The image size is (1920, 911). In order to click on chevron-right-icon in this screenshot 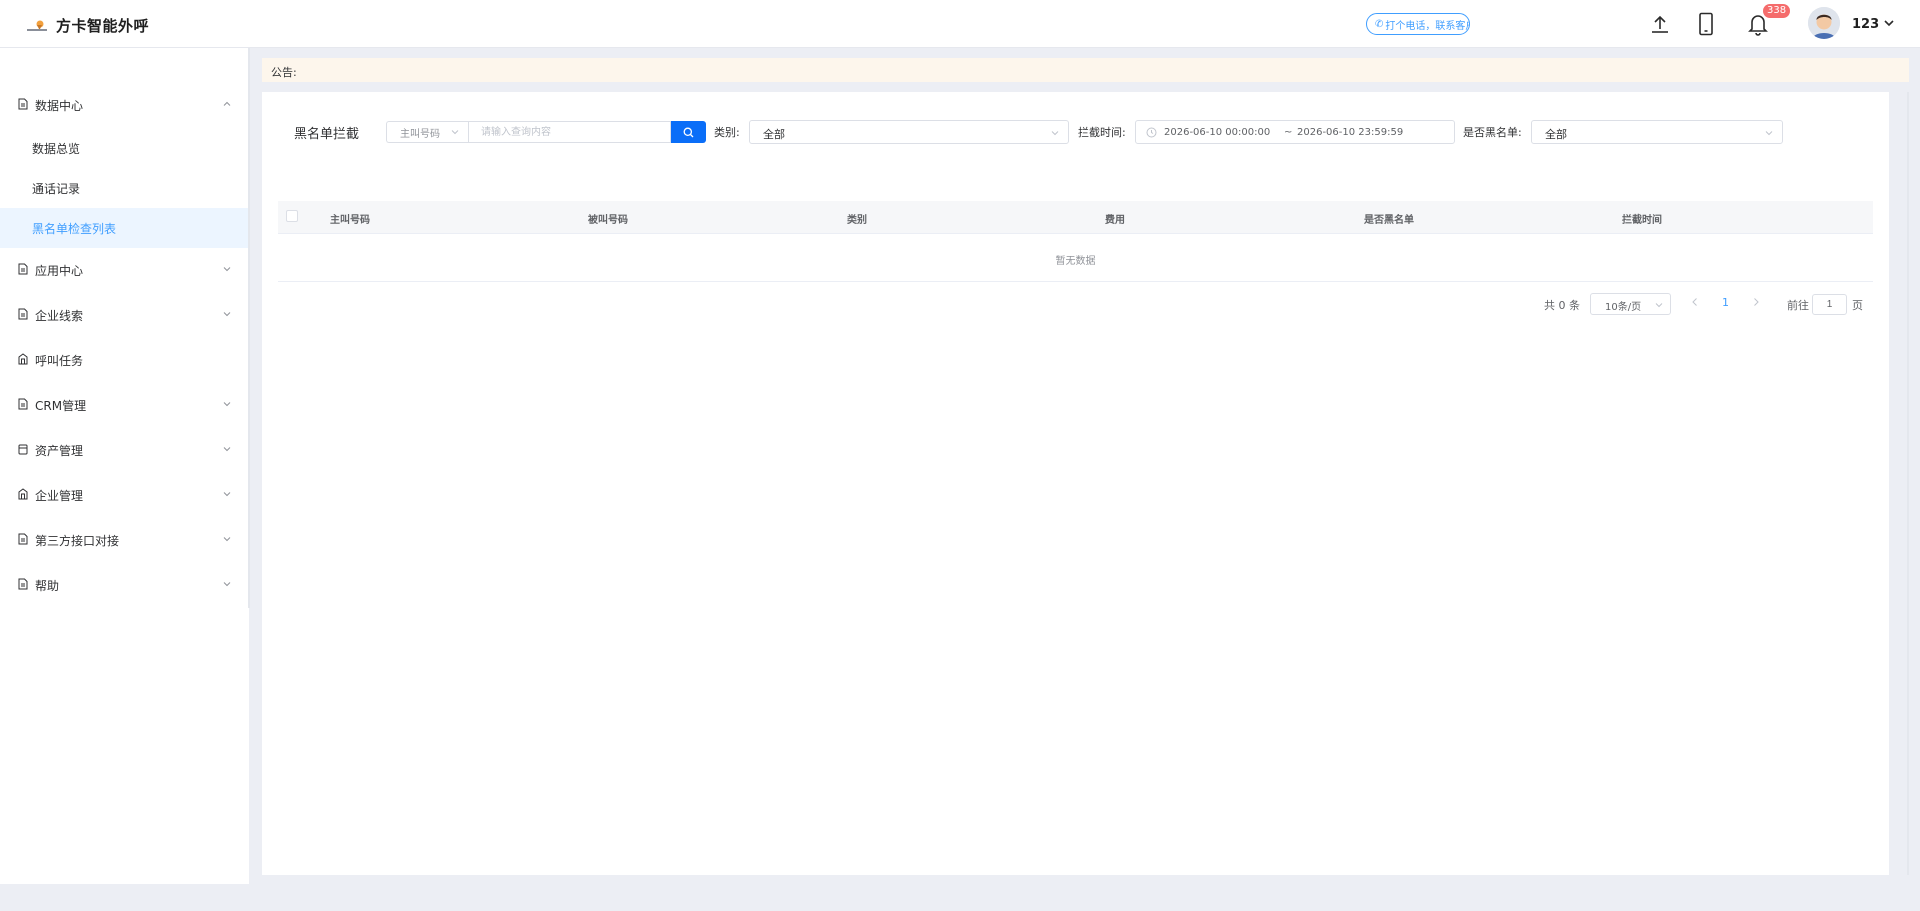, I will do `click(1756, 302)`.